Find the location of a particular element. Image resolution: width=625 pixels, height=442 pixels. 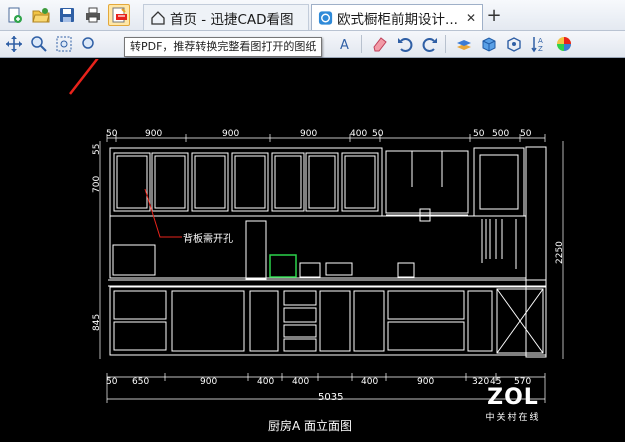

measure-icon is located at coordinates (514, 44).